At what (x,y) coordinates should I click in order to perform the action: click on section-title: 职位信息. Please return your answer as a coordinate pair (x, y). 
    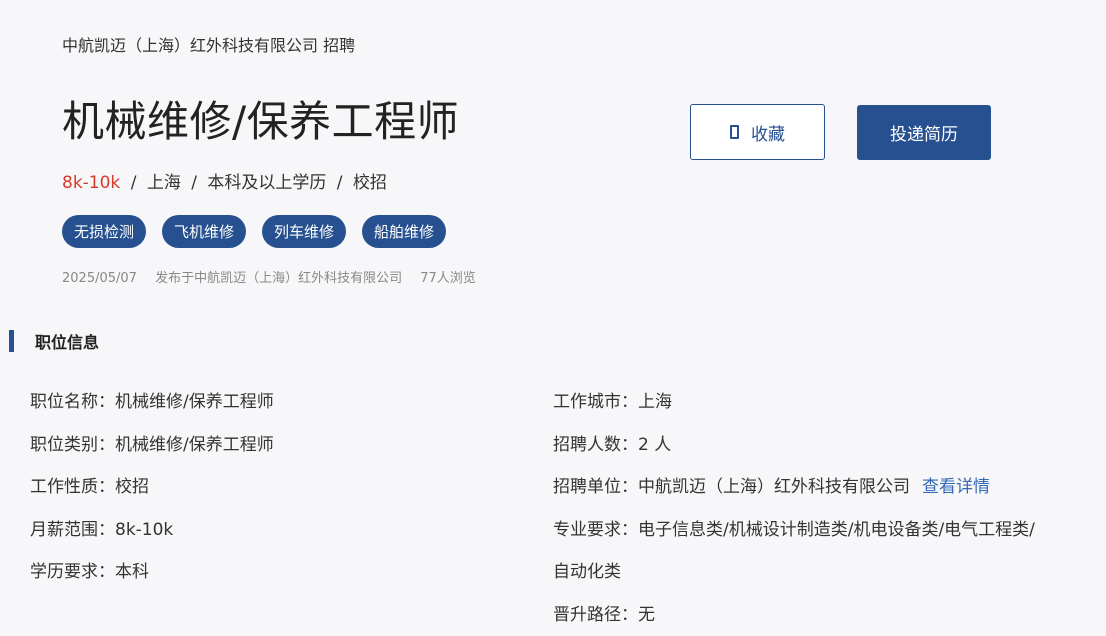
    Looking at the image, I should click on (67, 342).